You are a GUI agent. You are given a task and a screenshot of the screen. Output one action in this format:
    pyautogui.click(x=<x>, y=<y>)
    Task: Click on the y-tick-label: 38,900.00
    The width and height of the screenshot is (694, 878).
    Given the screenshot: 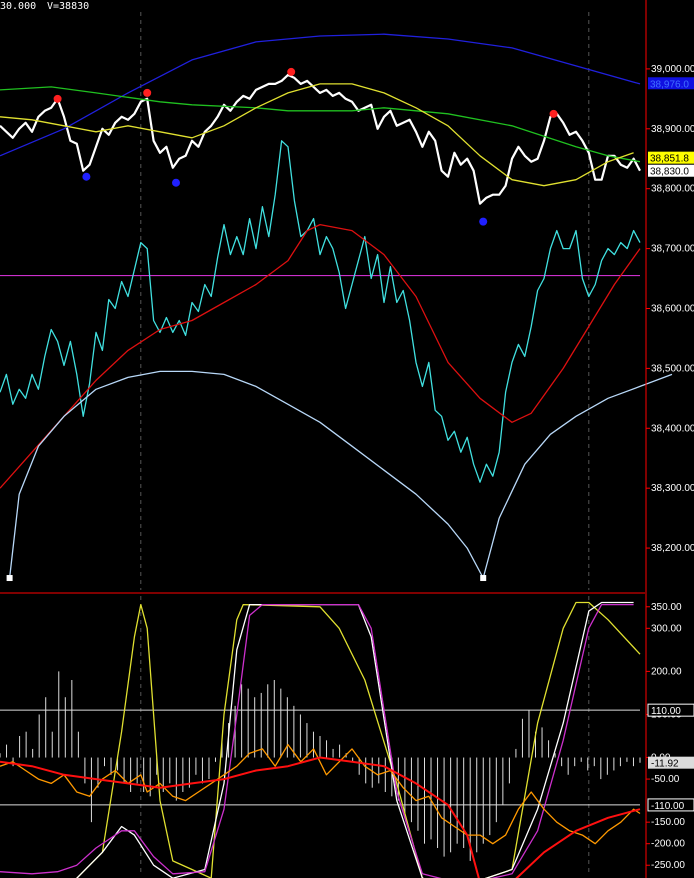 What is the action you would take?
    pyautogui.click(x=672, y=129)
    